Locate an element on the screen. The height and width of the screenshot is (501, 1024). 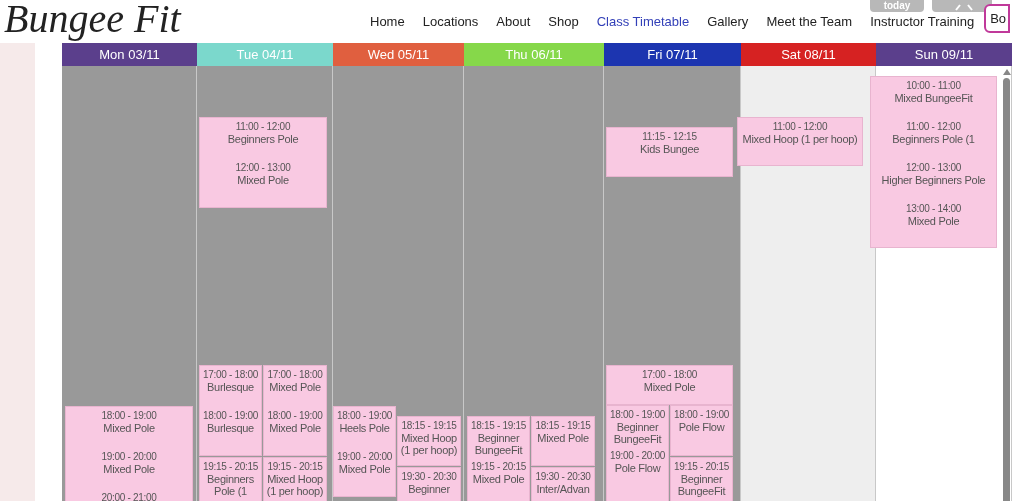
class-block: 11:00 - 12:00 Mixed Hoop (1 per hoop) is located at coordinates (800, 141).